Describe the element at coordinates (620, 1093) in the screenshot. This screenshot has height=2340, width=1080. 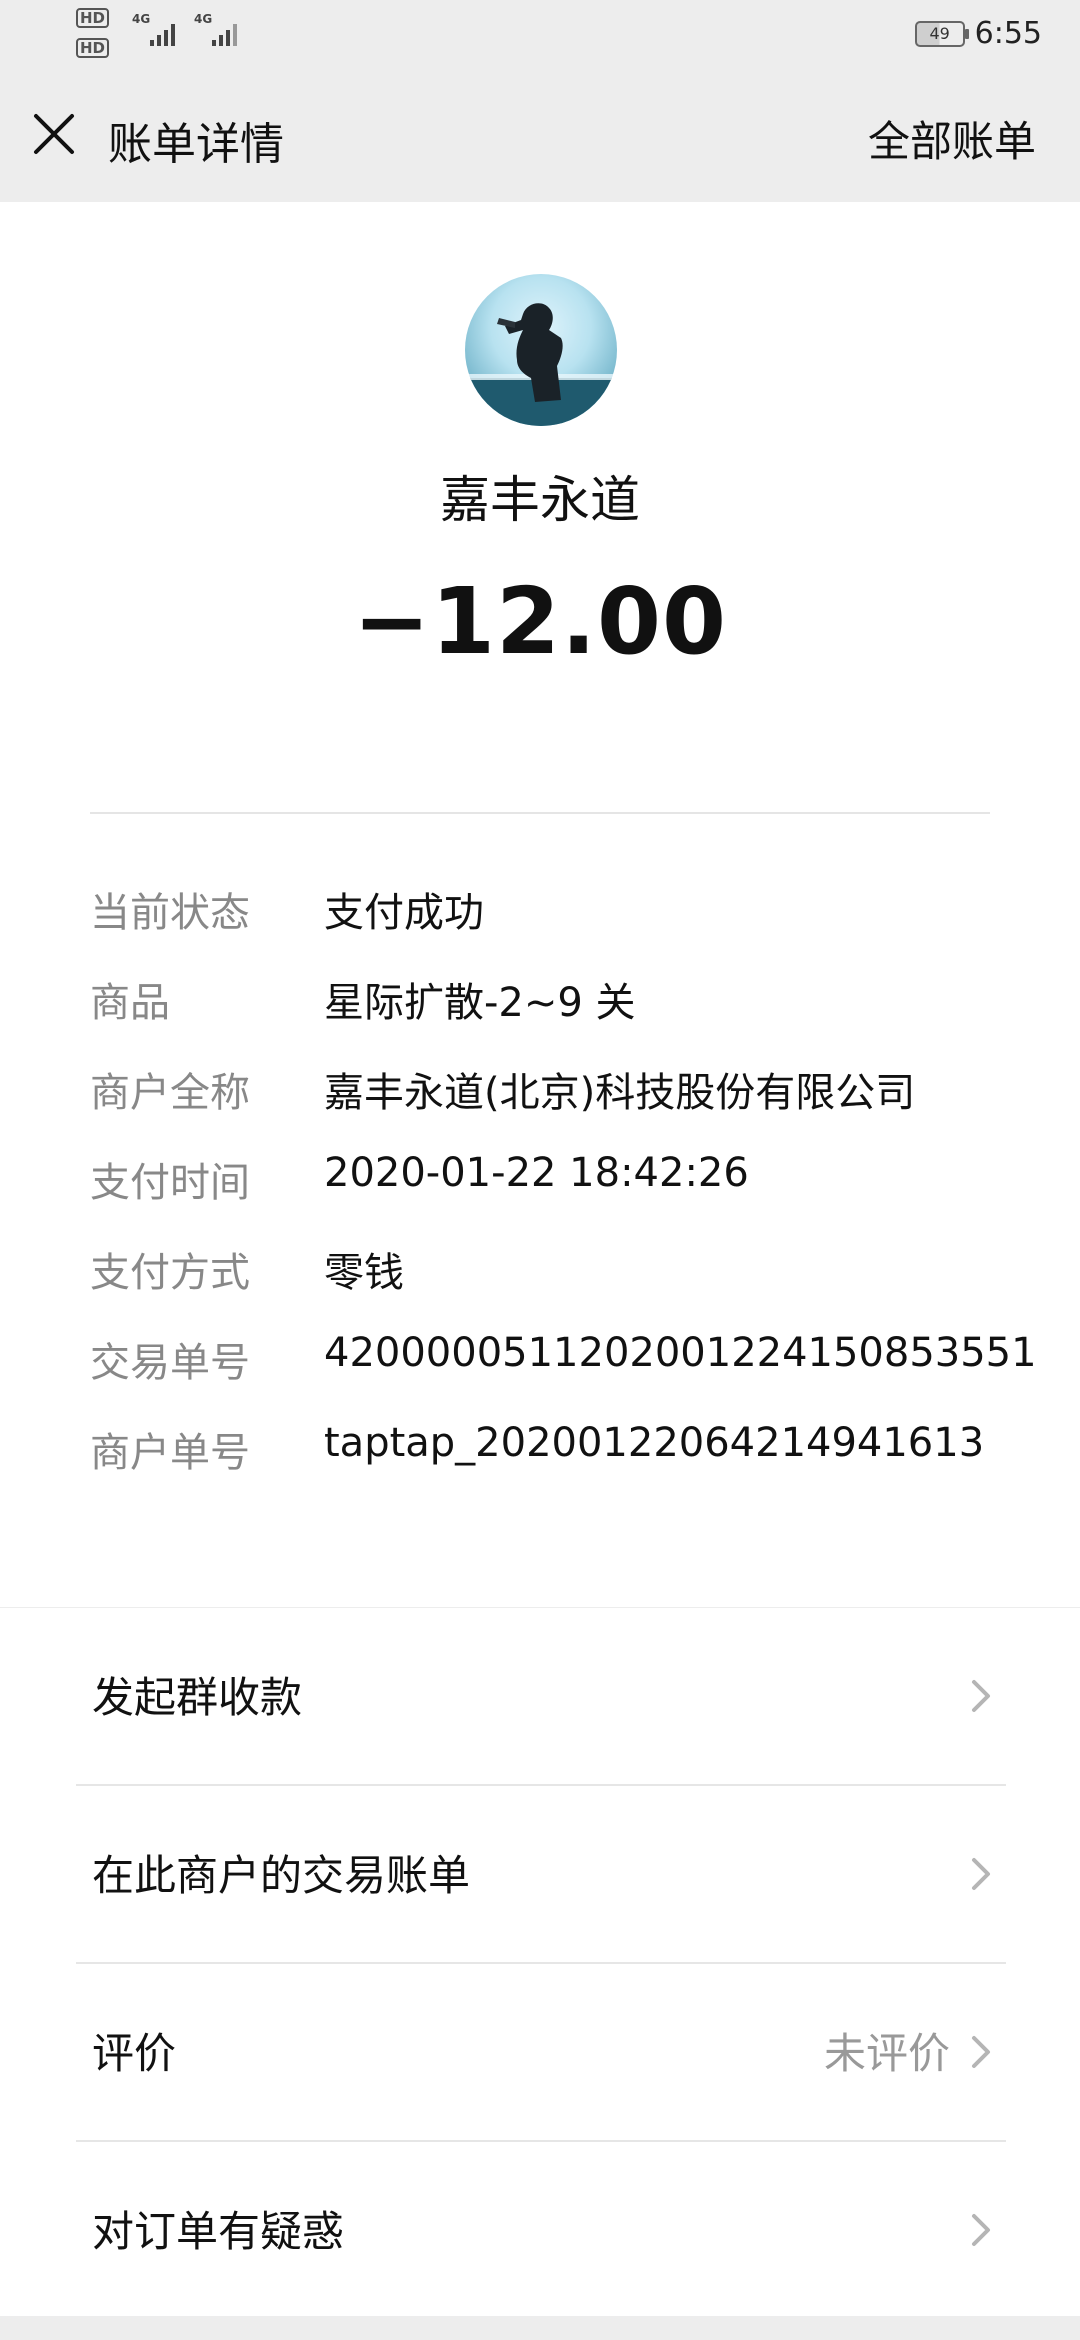
I see `detail-value: 嘉丰永道(北京)科技股份有限公司` at that location.